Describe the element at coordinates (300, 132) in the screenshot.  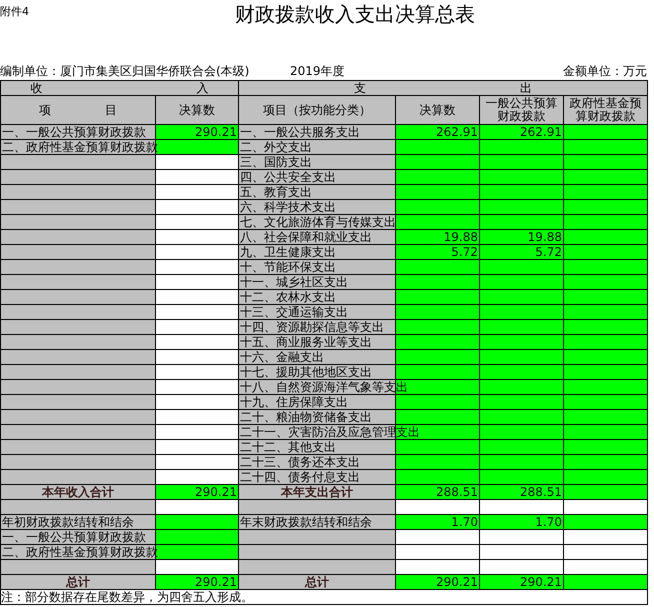
I see `cell-text: 一、一般公共服务支出` at that location.